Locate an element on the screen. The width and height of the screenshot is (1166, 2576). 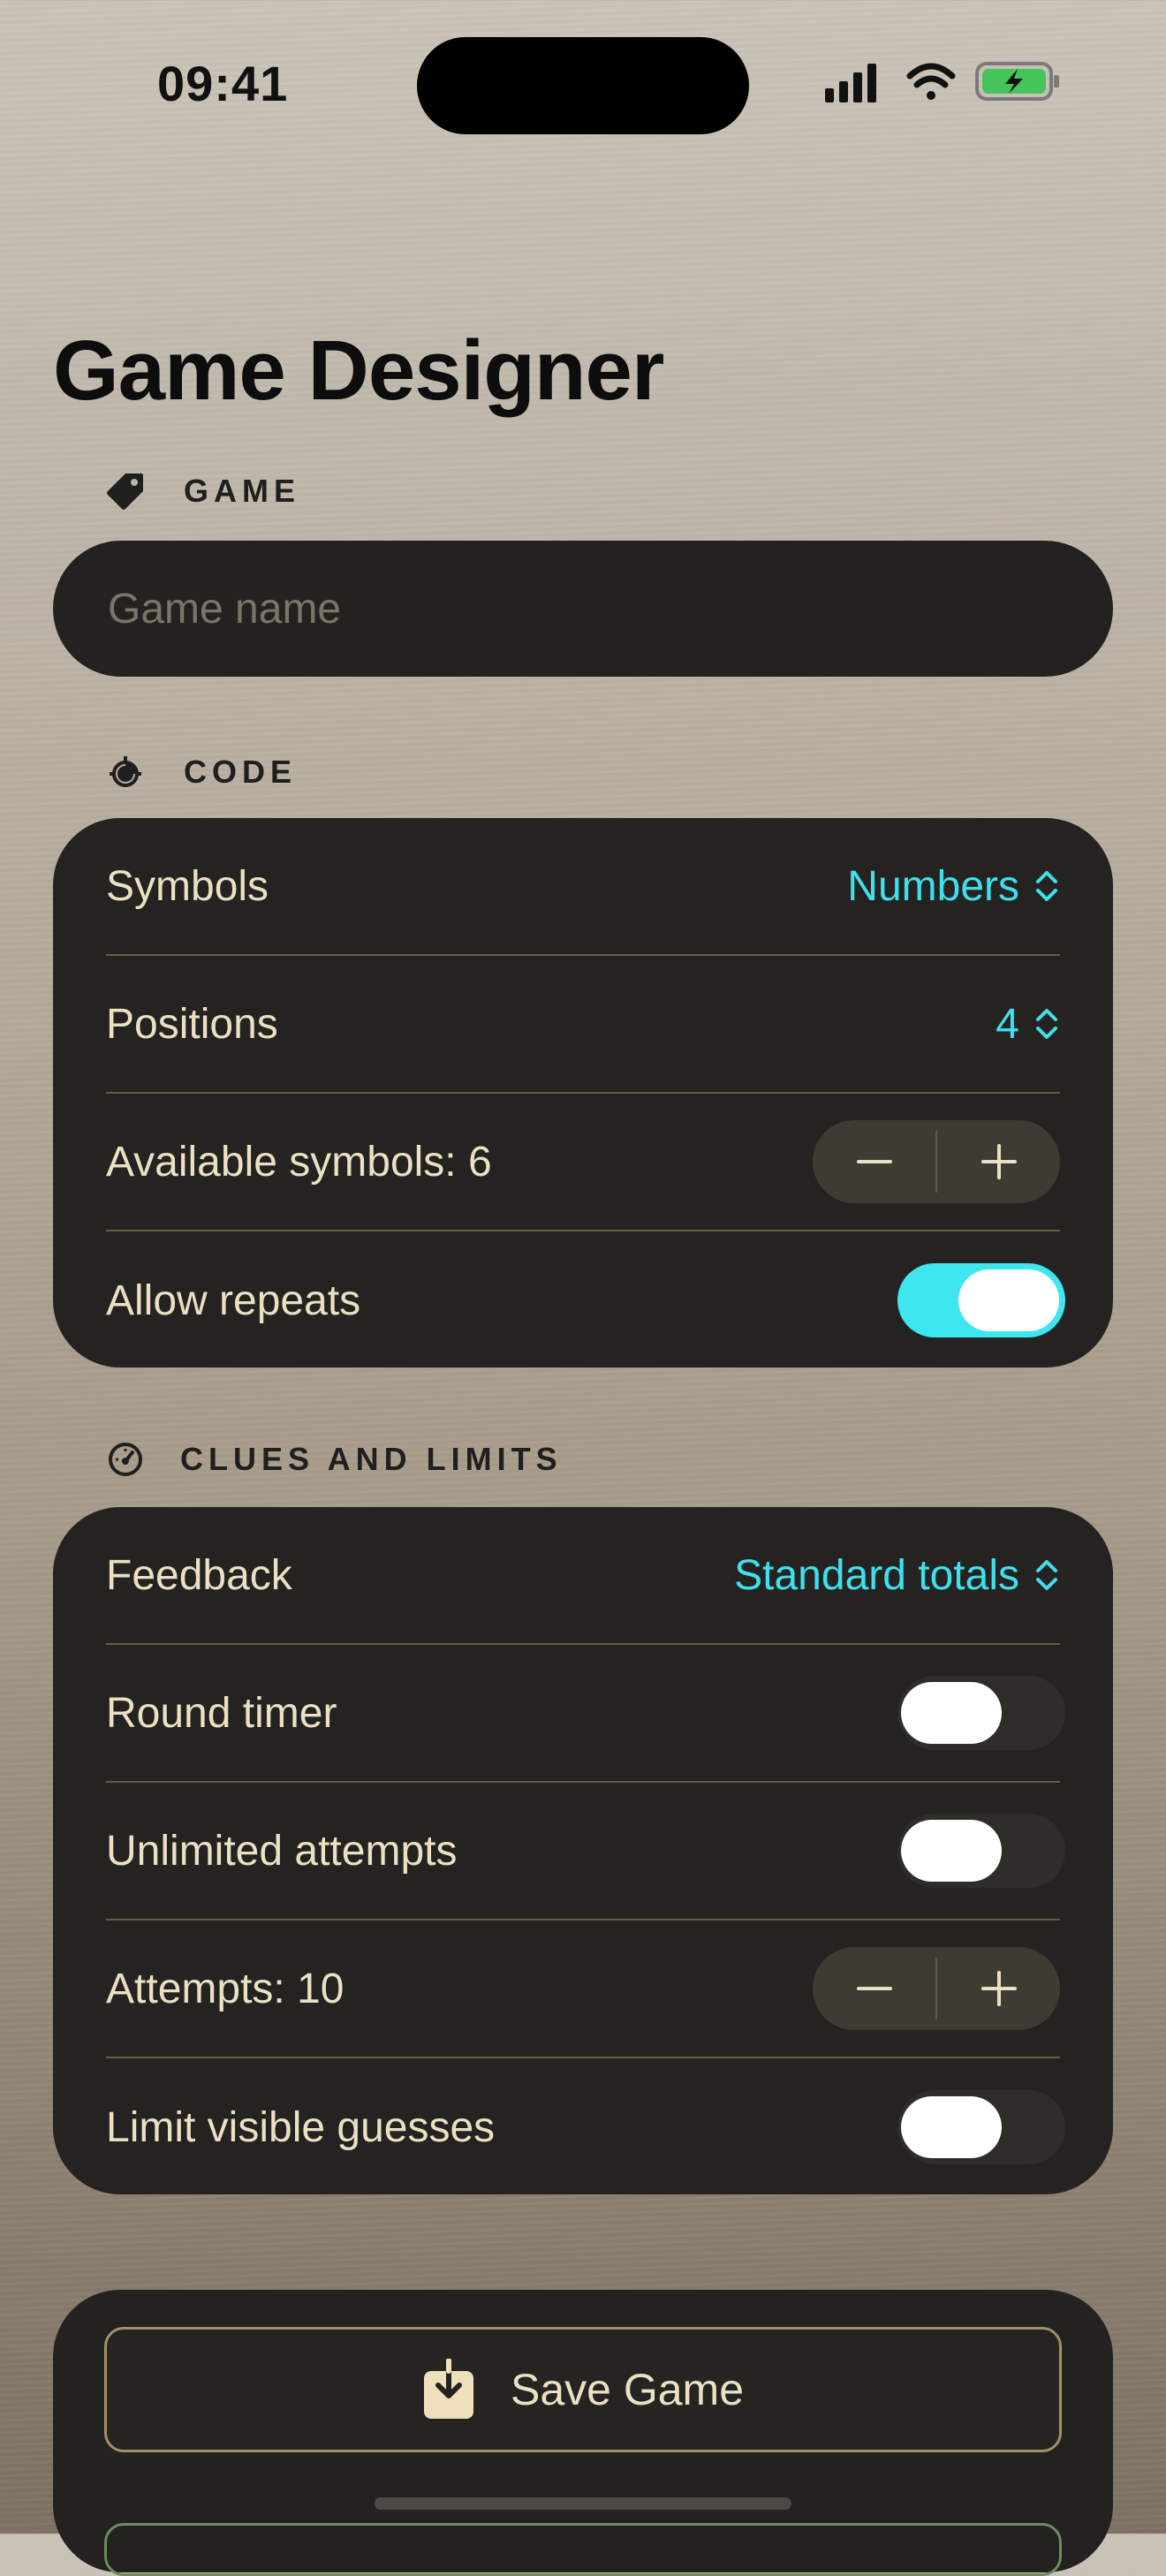
round-timer-row: Round timer is located at coordinates (585, 1714).